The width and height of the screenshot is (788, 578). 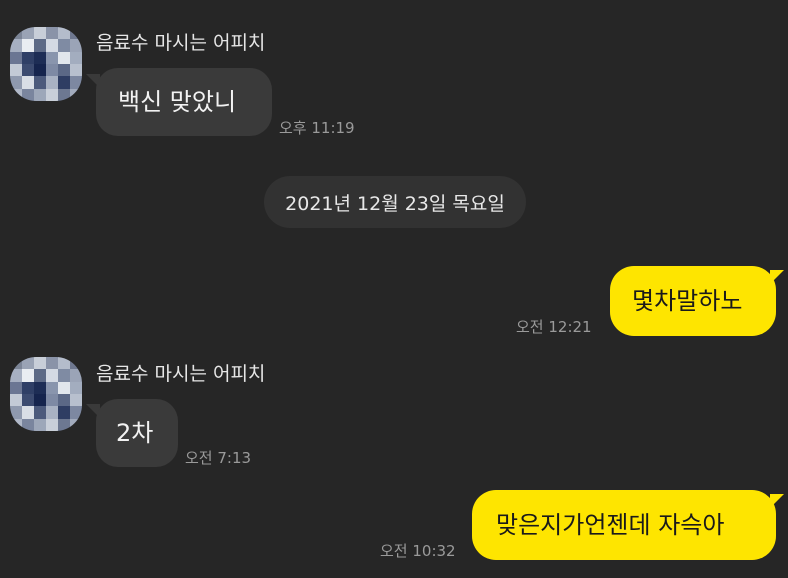 I want to click on message-text: 2차, so click(x=135, y=433).